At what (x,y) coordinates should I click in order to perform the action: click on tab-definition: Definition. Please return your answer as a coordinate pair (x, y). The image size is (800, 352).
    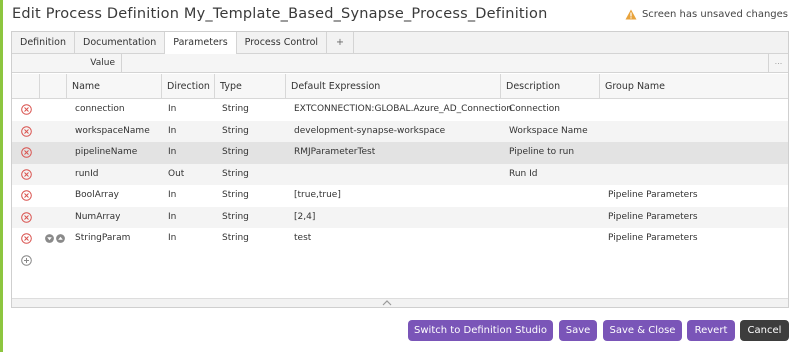
    Looking at the image, I should click on (44, 43).